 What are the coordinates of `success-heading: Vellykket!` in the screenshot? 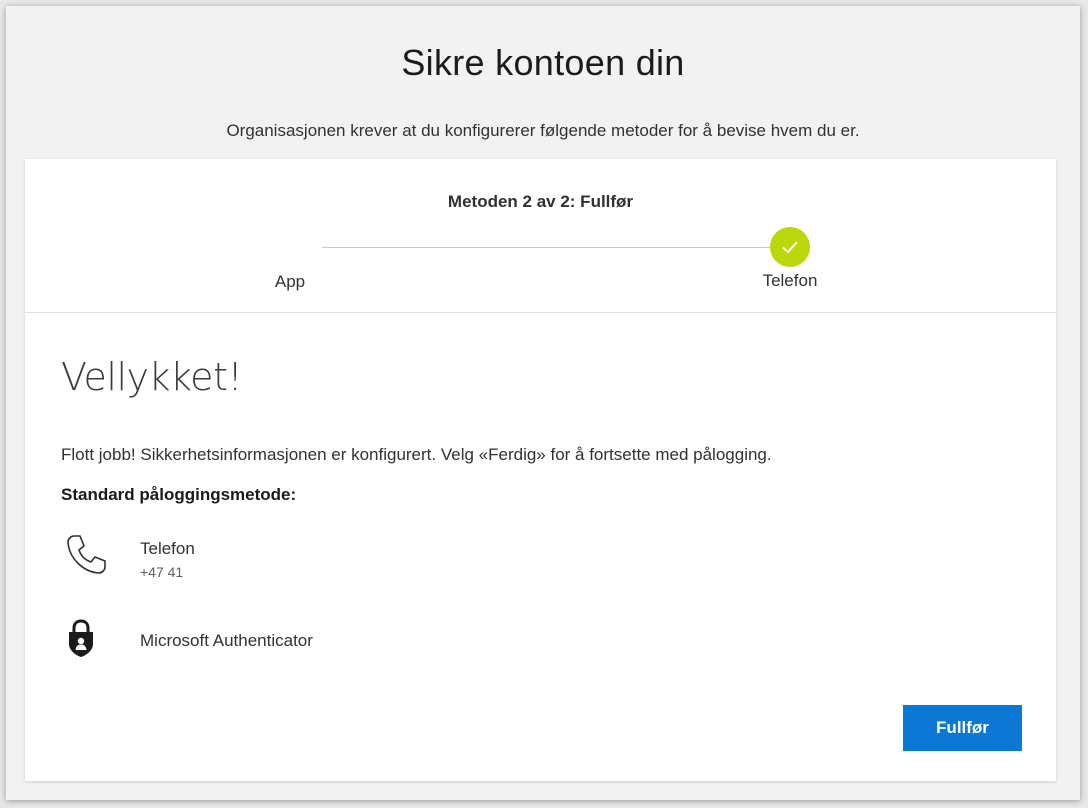 It's located at (152, 377).